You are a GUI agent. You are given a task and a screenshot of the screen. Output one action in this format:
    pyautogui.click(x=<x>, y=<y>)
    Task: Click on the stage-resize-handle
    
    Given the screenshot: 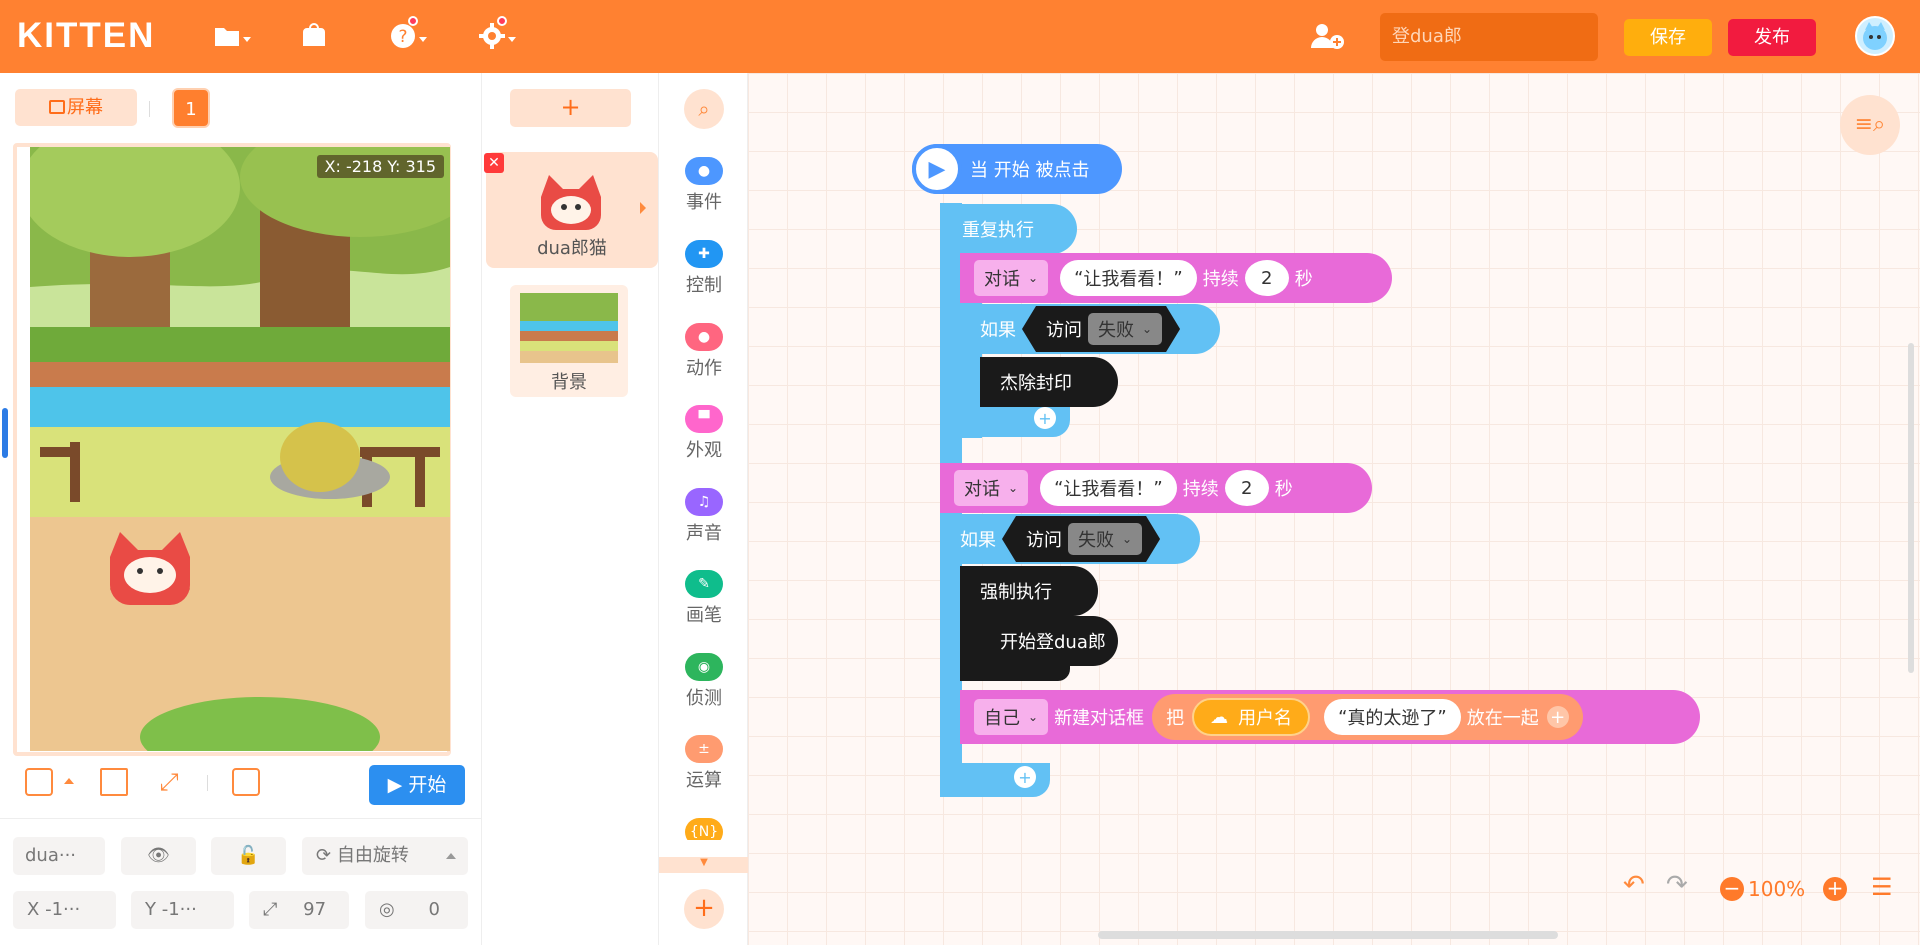 What is the action you would take?
    pyautogui.click(x=5, y=433)
    